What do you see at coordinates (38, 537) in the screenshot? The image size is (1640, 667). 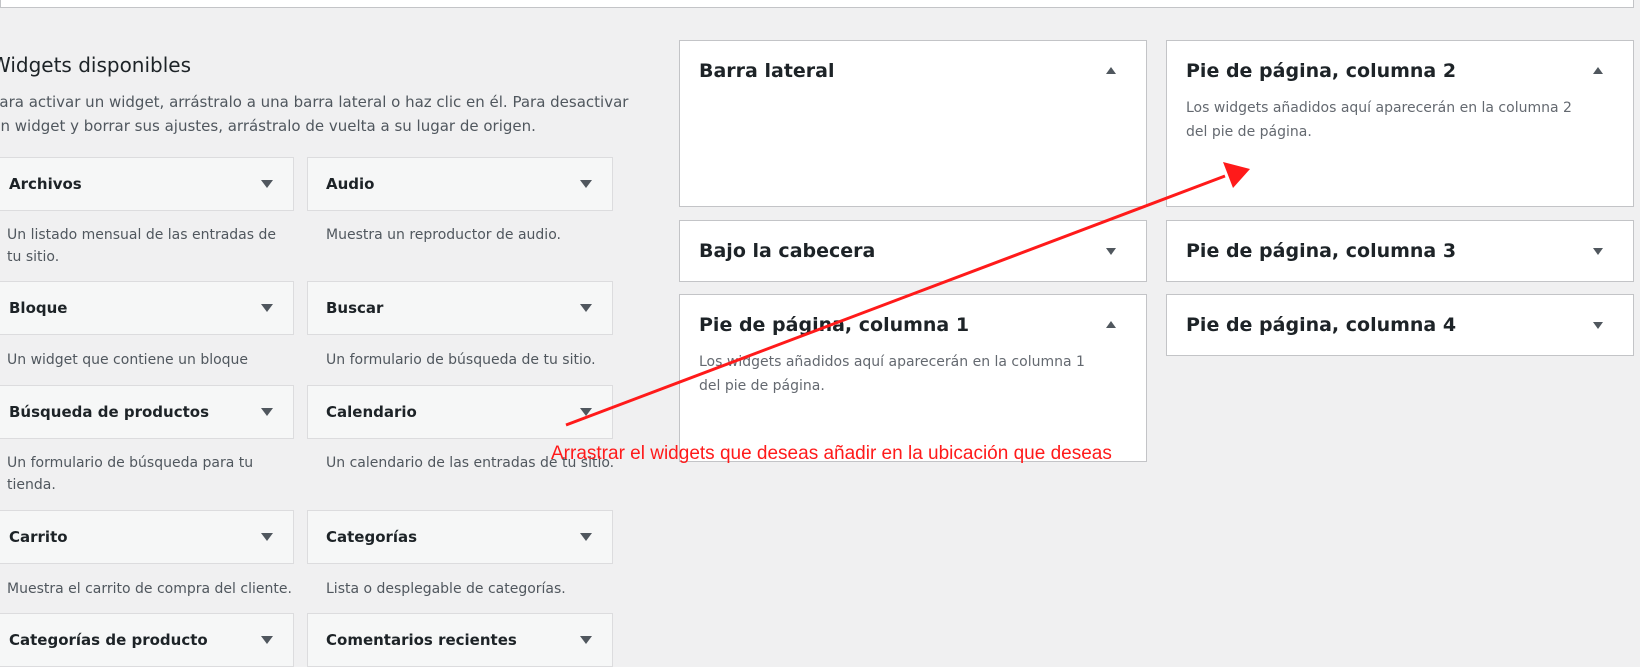 I see `widget-title: Carrito` at bounding box center [38, 537].